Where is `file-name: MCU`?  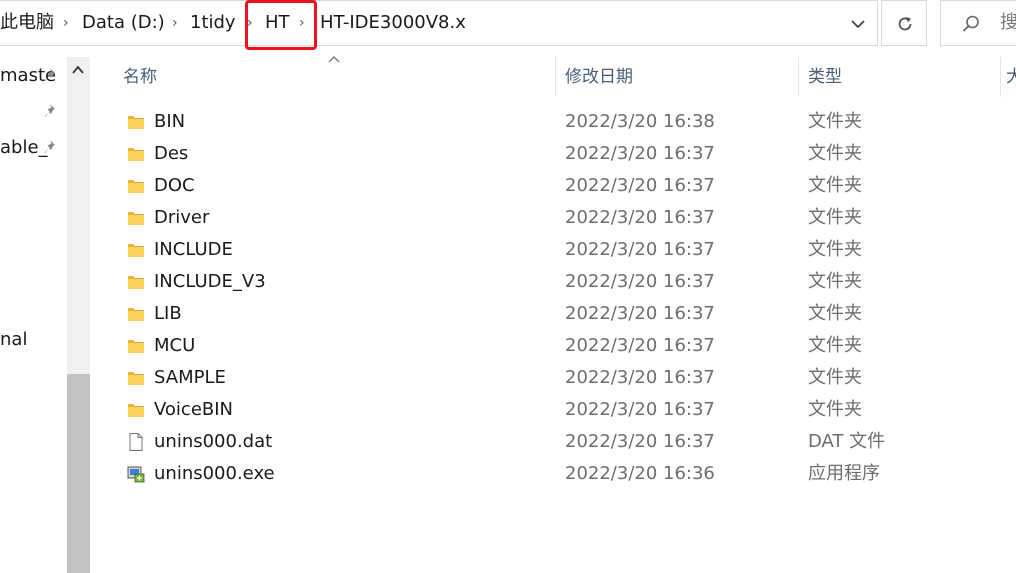
file-name: MCU is located at coordinates (175, 345).